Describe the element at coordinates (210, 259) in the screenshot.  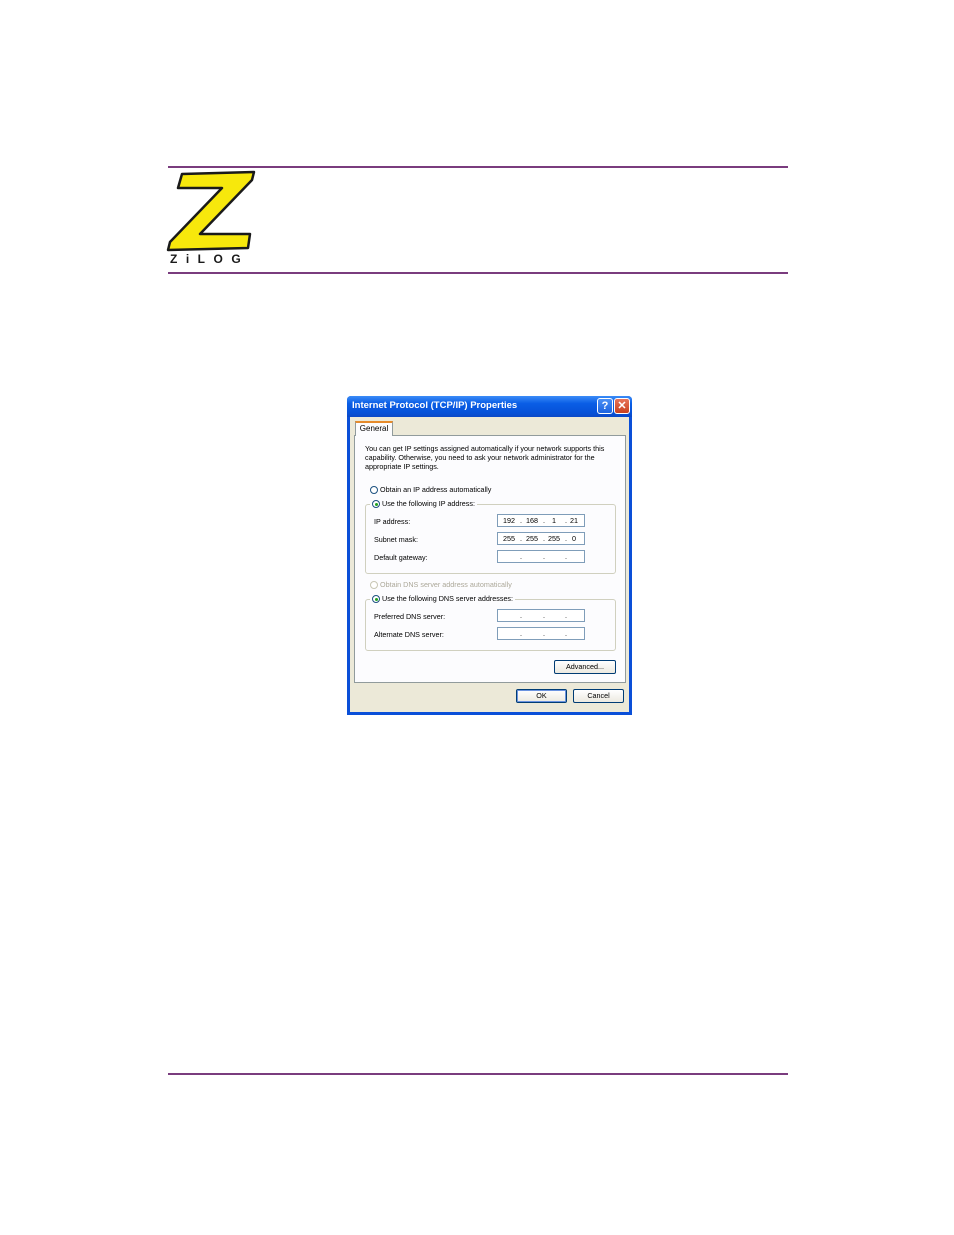
I see `zilog-wordmark: ZiLOG` at that location.